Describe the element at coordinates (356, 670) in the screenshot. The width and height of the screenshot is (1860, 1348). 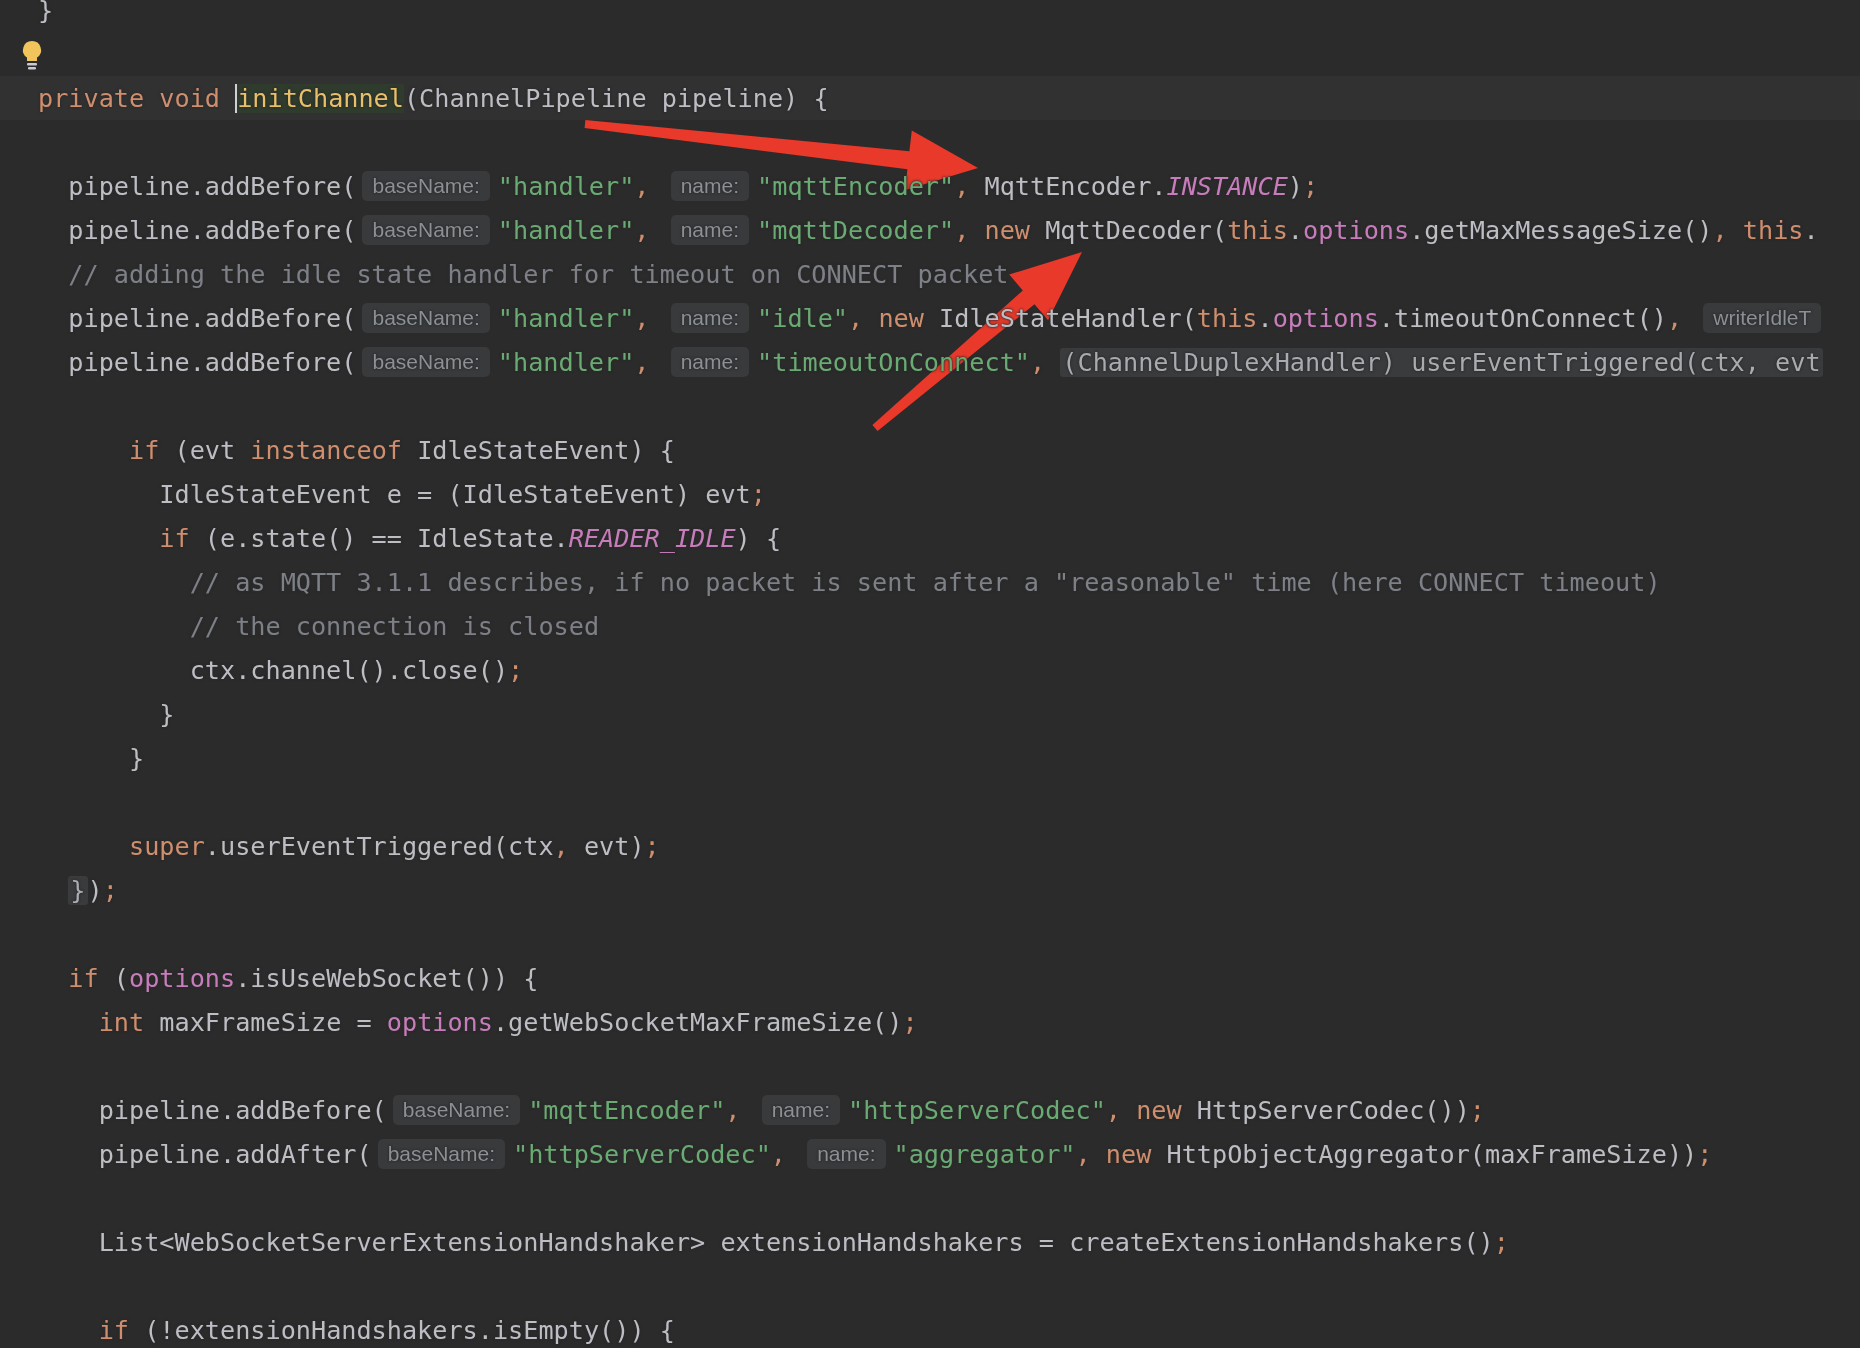
I see `code-text: ctx.channel().close();` at that location.